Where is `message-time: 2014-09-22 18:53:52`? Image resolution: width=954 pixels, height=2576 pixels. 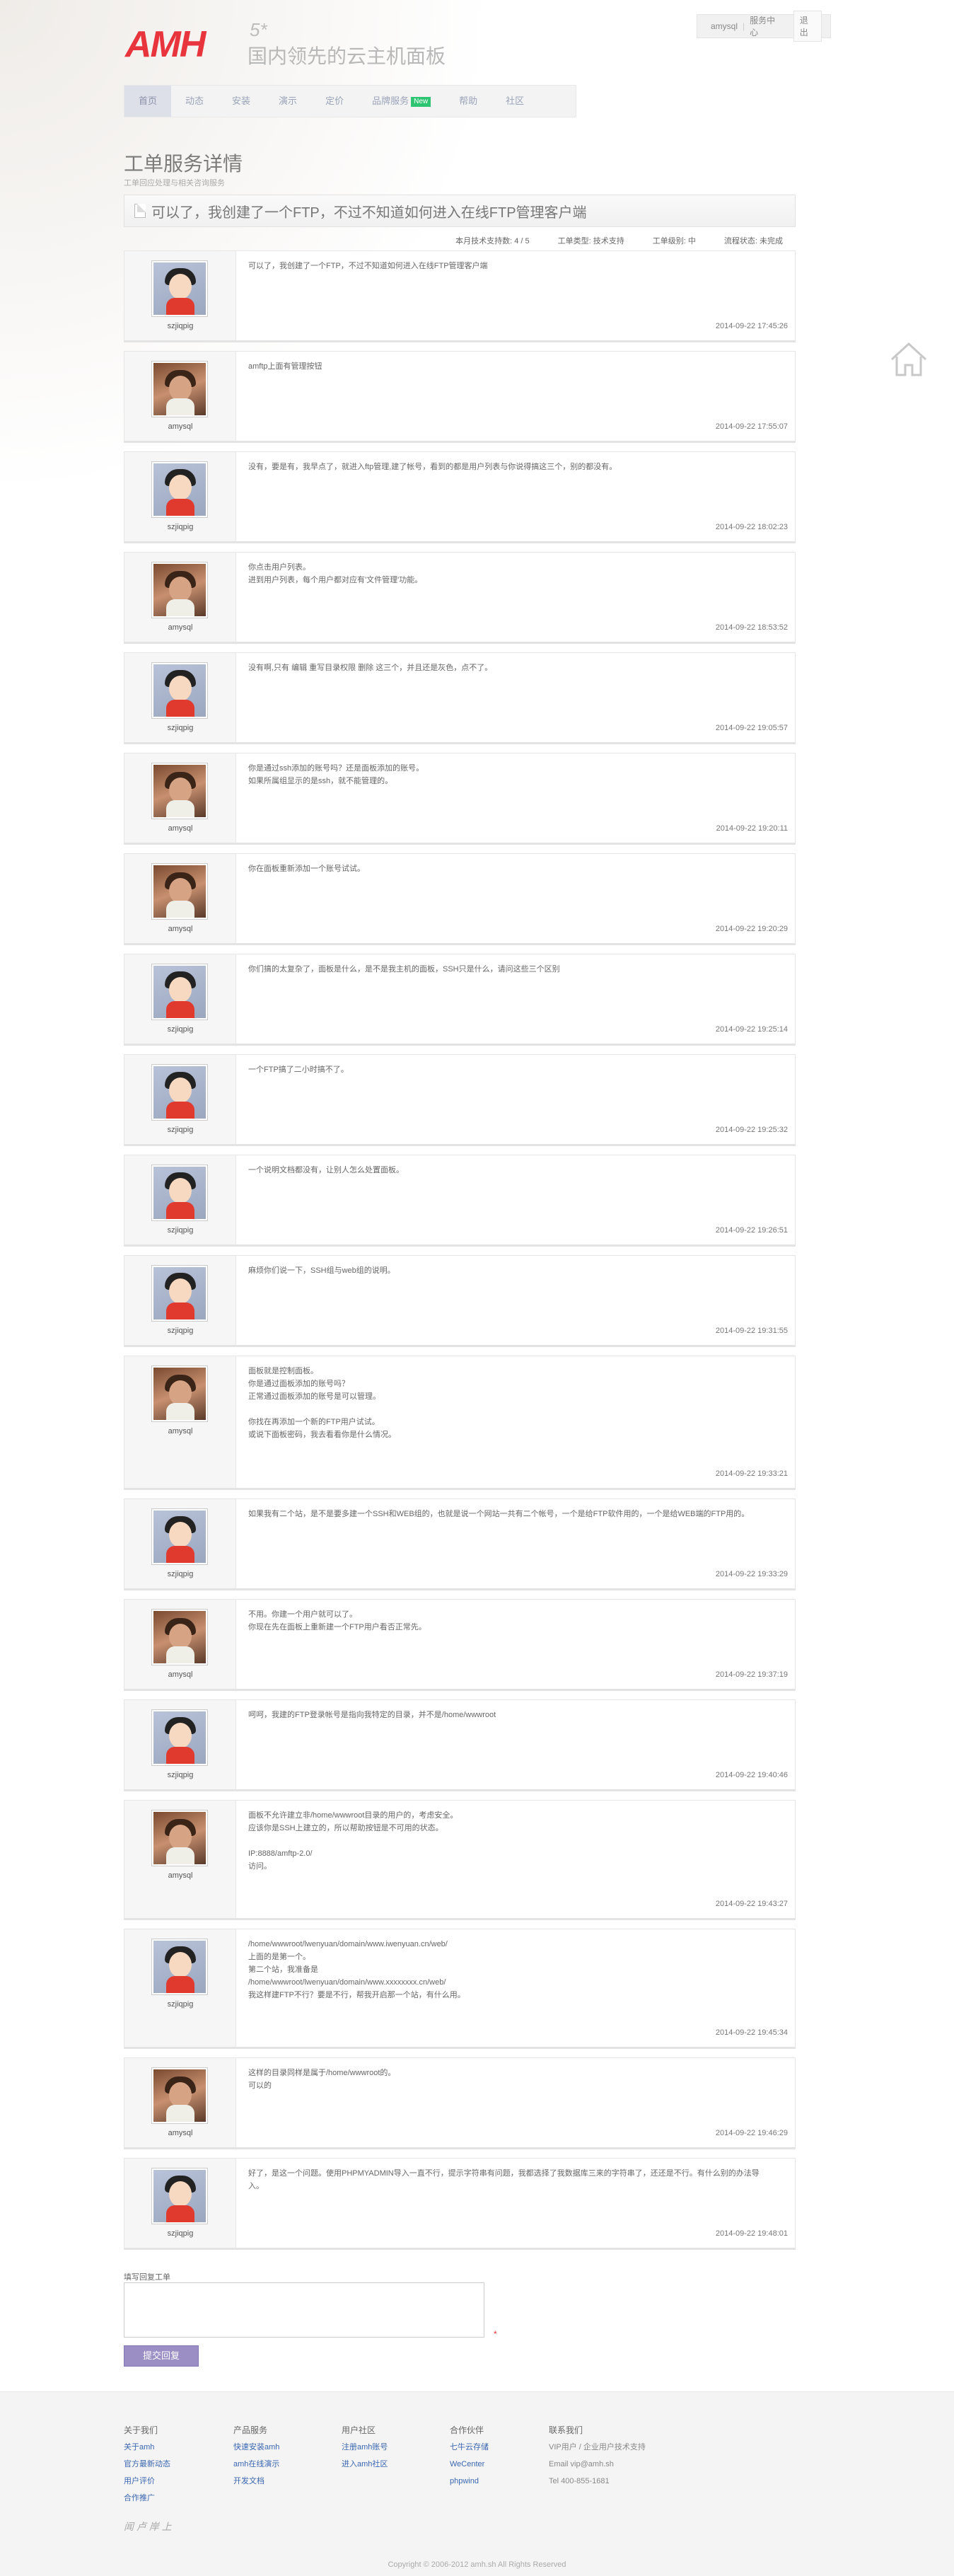
message-time: 2014-09-22 18:53:52 is located at coordinates (751, 627).